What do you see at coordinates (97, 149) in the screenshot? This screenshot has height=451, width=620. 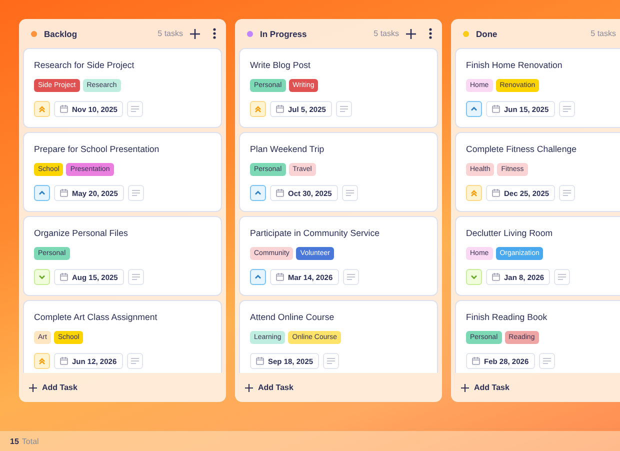 I see `task-title: Prepare for School Presentation` at bounding box center [97, 149].